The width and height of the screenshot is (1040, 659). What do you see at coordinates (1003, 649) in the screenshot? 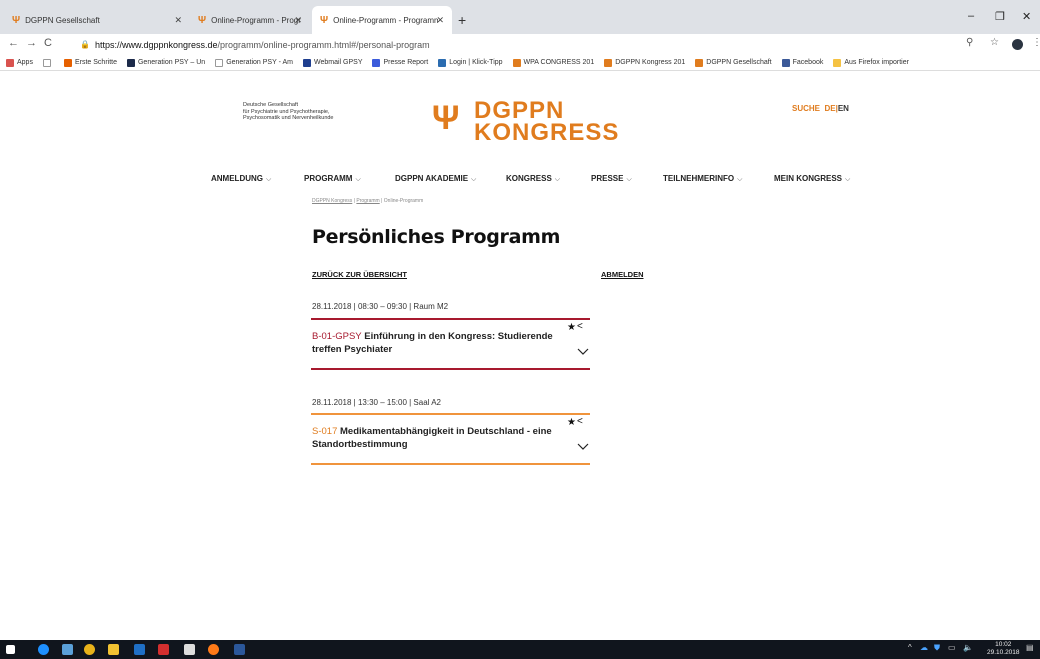
I see `taskbar-clock: 10:02 29.10.2018` at bounding box center [1003, 649].